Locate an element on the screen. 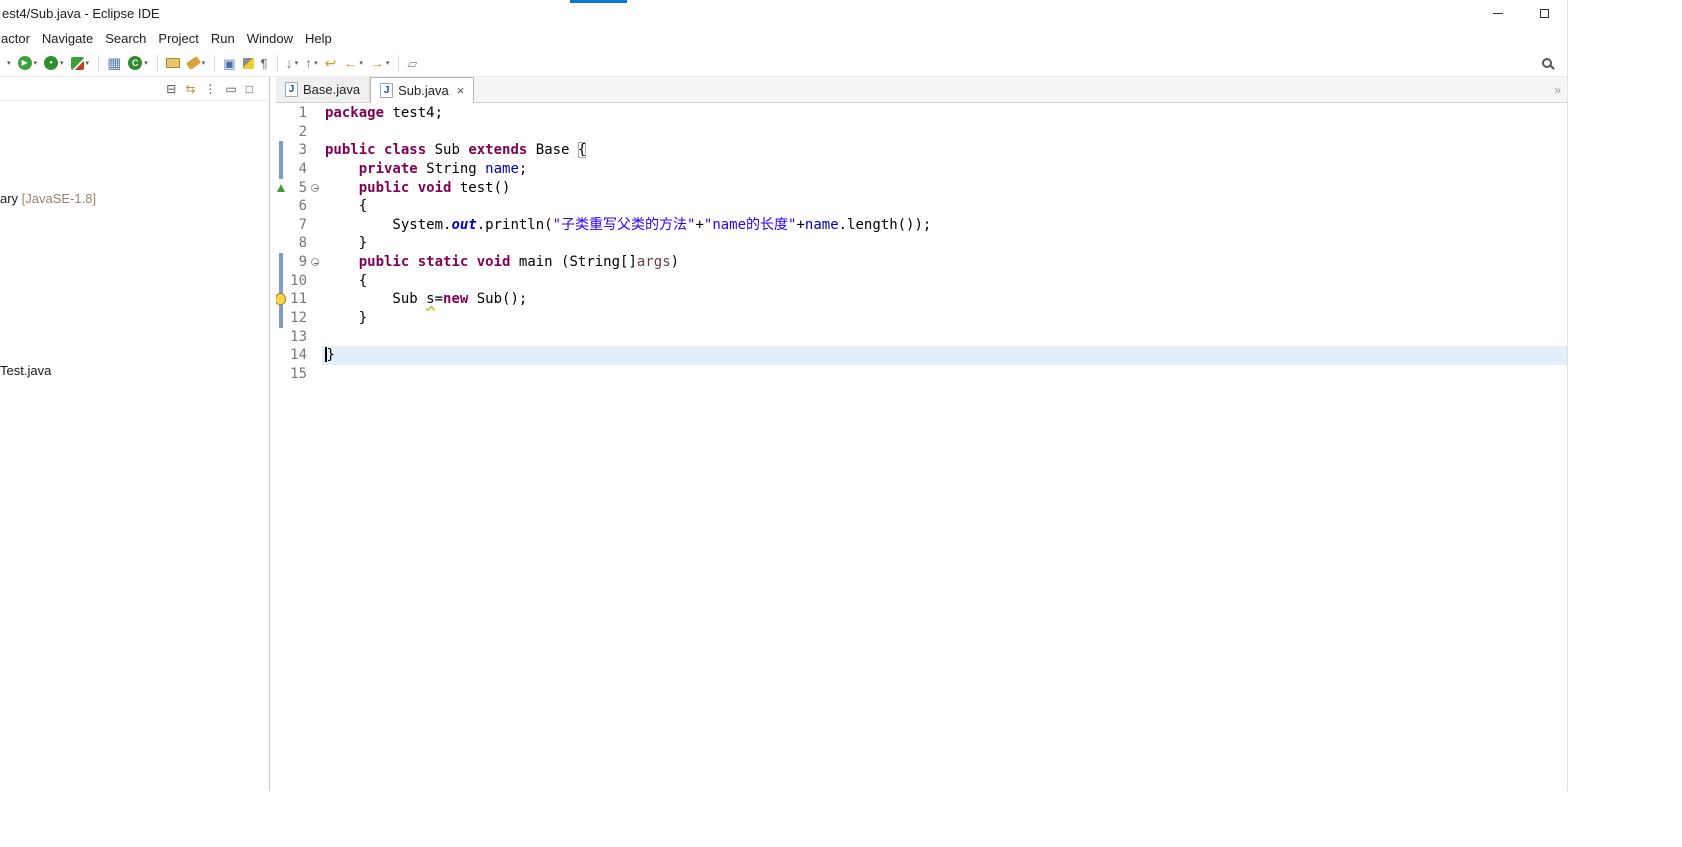 Image resolution: width=1682 pixels, height=847 pixels. code-line: 14} is located at coordinates (921, 355).